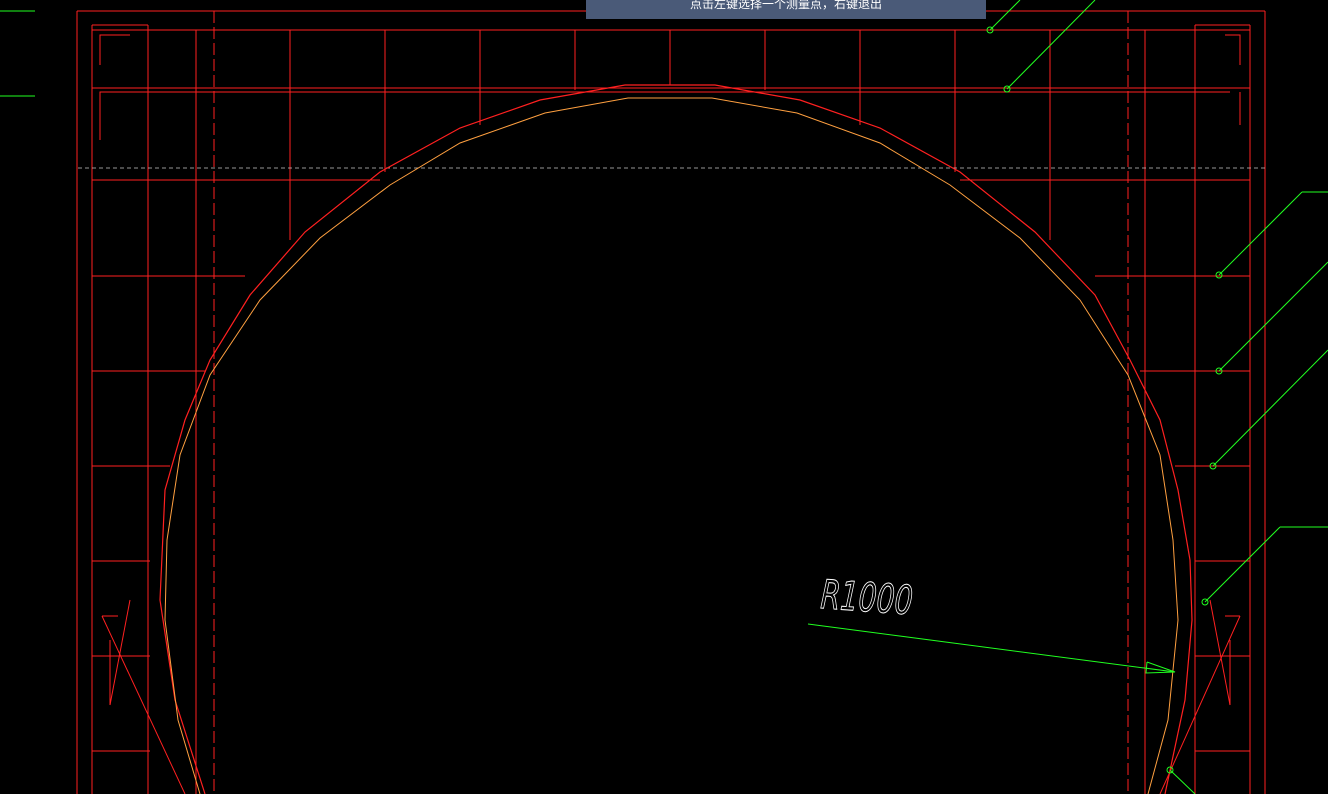 The height and width of the screenshot is (794, 1328). Describe the element at coordinates (785, 5) in the screenshot. I see `command-prompt-text: 点击左键选择一个测量点，右键退出` at that location.